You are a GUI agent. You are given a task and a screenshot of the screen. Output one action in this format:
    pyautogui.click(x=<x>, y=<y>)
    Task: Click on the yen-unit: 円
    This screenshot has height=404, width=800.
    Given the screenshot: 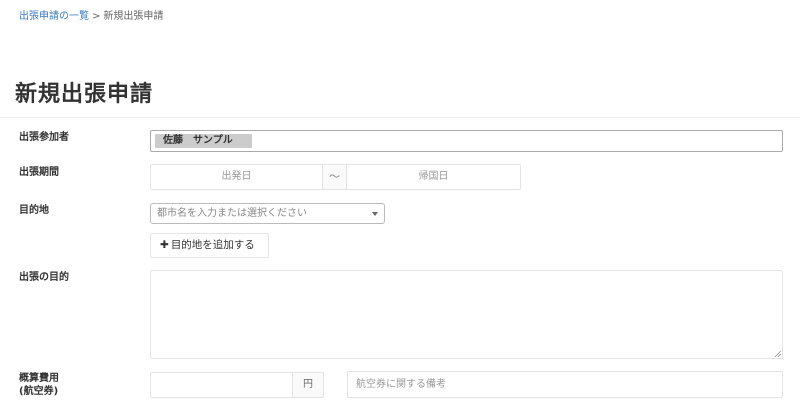 What is the action you would take?
    pyautogui.click(x=308, y=385)
    